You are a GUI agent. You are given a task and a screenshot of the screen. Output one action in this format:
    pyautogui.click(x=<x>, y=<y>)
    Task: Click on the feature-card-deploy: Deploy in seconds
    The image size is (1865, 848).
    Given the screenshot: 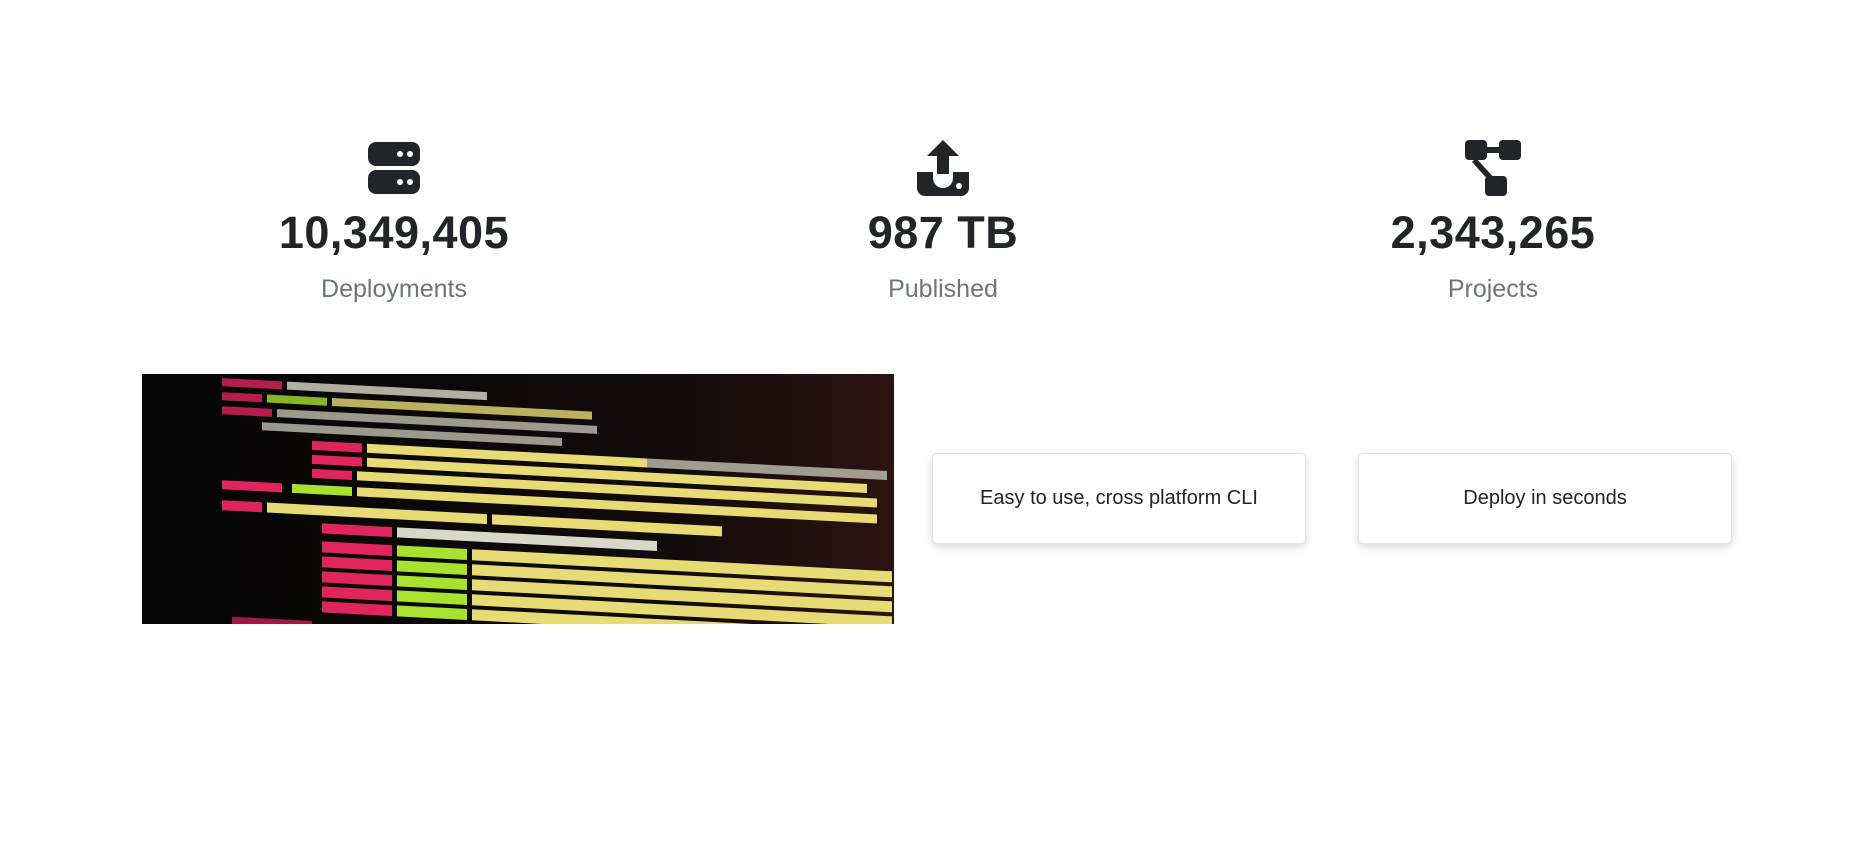 What is the action you would take?
    pyautogui.click(x=1545, y=498)
    